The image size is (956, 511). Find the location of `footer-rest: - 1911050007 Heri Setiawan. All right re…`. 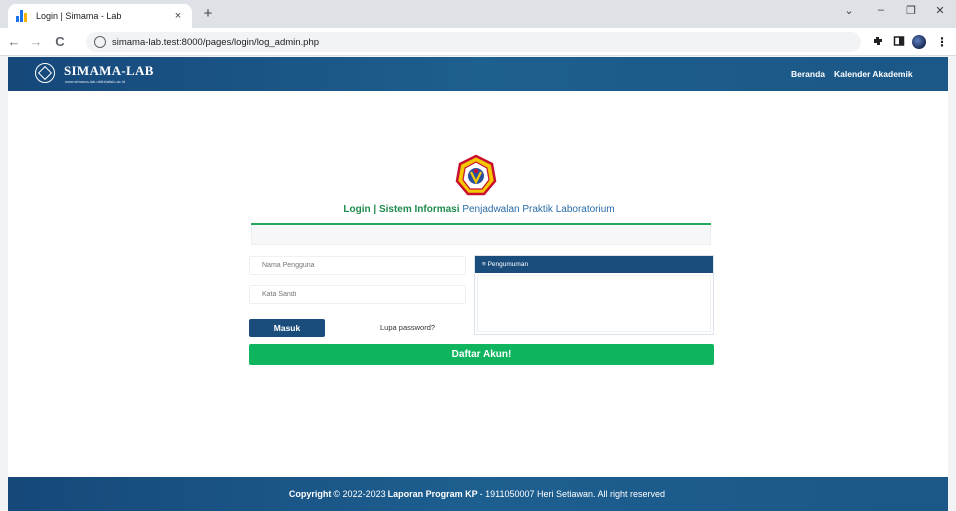

footer-rest: - 1911050007 Heri Setiawan. All right re… is located at coordinates (572, 494).